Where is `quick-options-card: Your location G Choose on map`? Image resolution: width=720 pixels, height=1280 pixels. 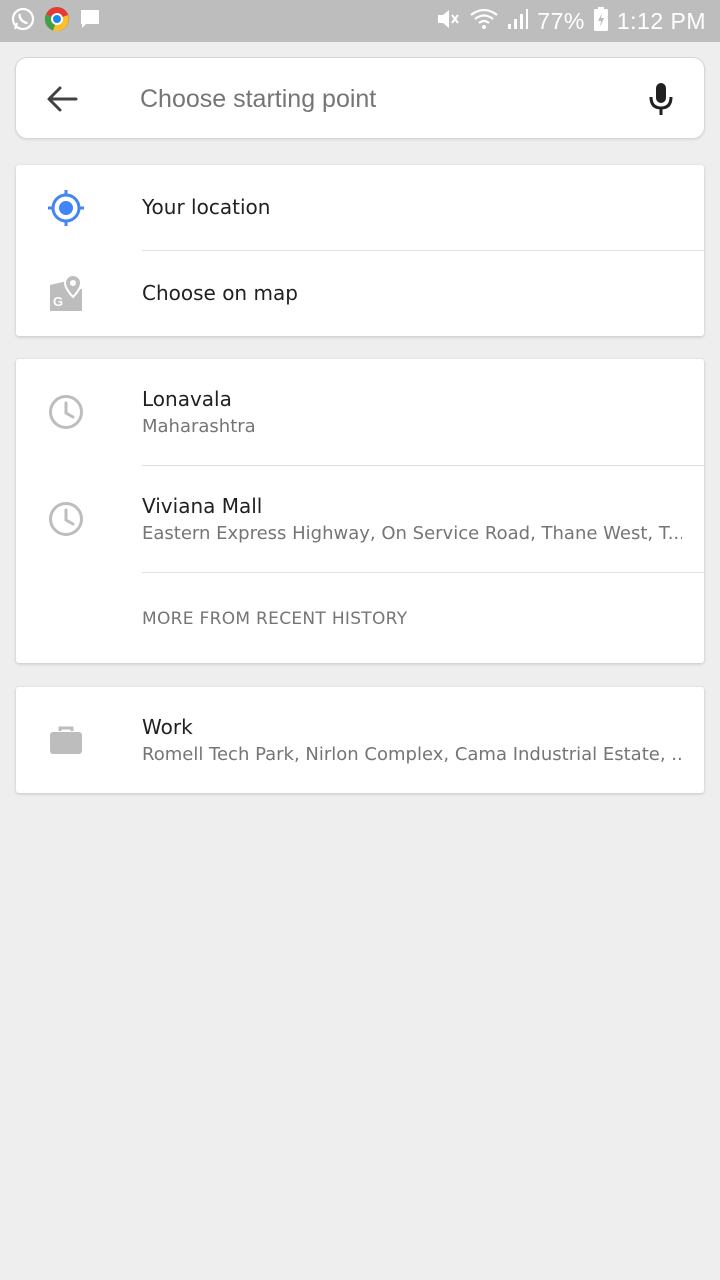 quick-options-card: Your location G Choose on map is located at coordinates (360, 250).